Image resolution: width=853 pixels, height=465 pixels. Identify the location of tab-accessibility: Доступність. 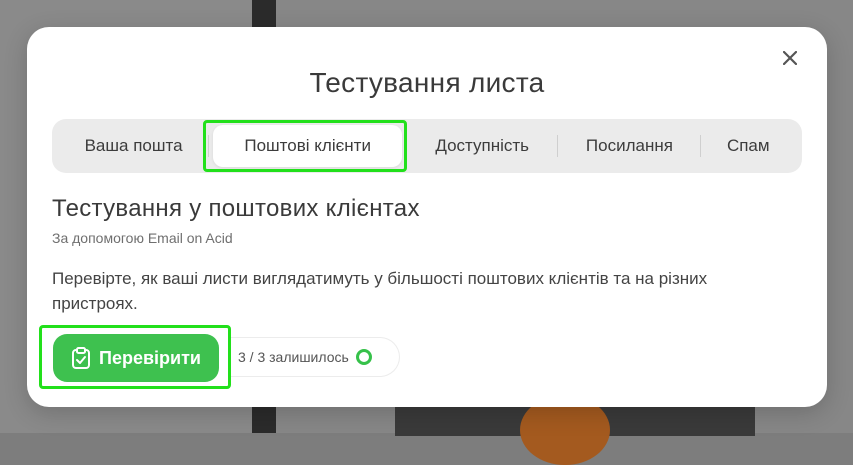
(482, 146).